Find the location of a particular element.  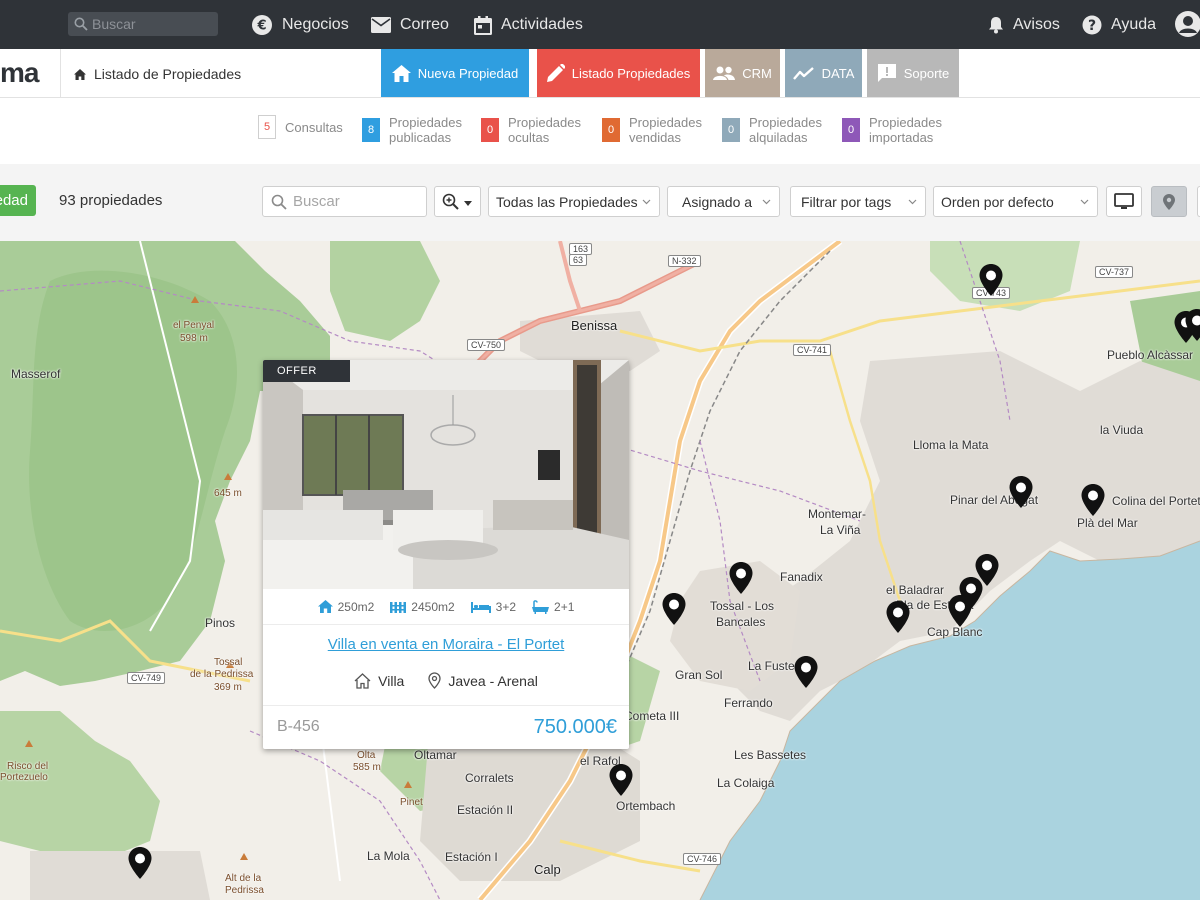

nav-avisos: Avisos is located at coordinates (1024, 25).